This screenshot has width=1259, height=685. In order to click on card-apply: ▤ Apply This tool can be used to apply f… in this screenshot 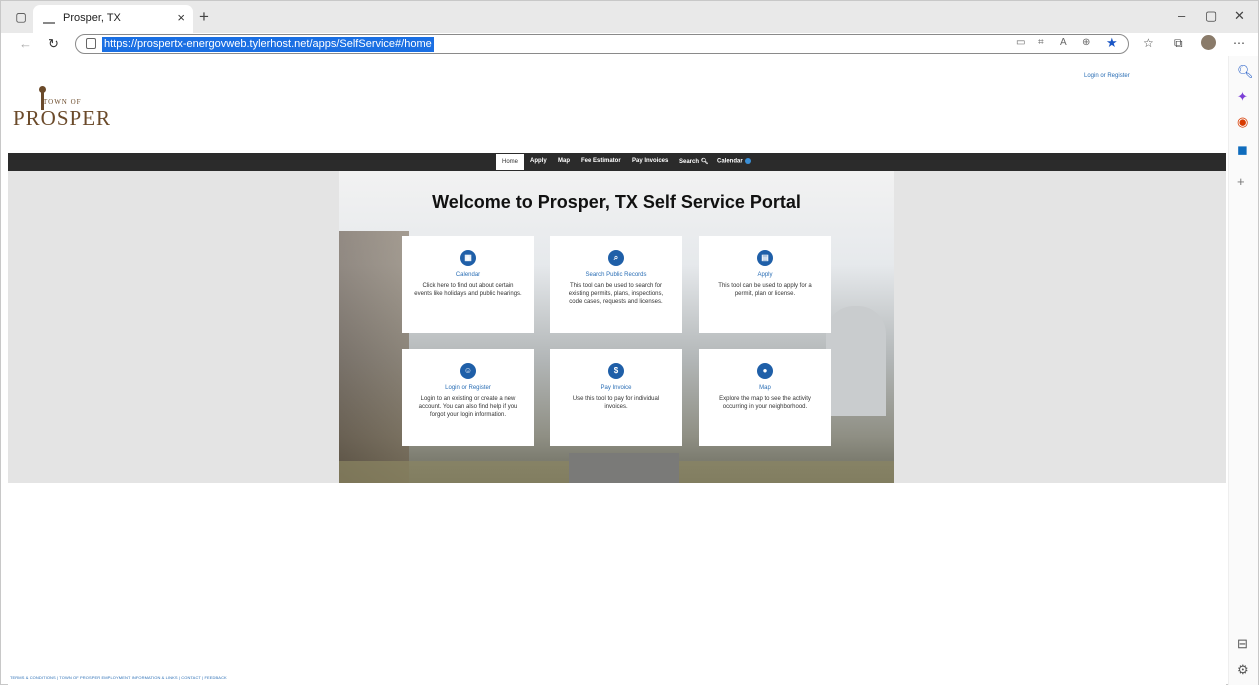, I will do `click(765, 284)`.